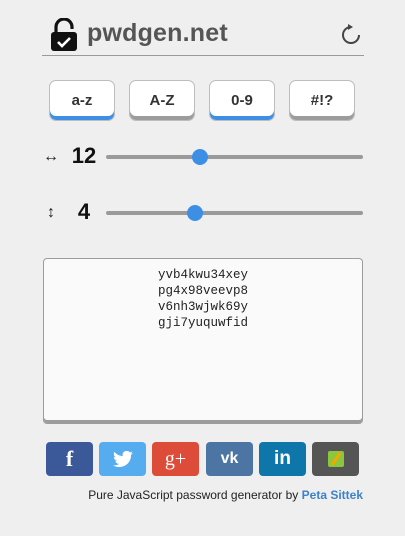 This screenshot has width=405, height=536. Describe the element at coordinates (157, 33) in the screenshot. I see `site-title: pwdgen.net` at that location.